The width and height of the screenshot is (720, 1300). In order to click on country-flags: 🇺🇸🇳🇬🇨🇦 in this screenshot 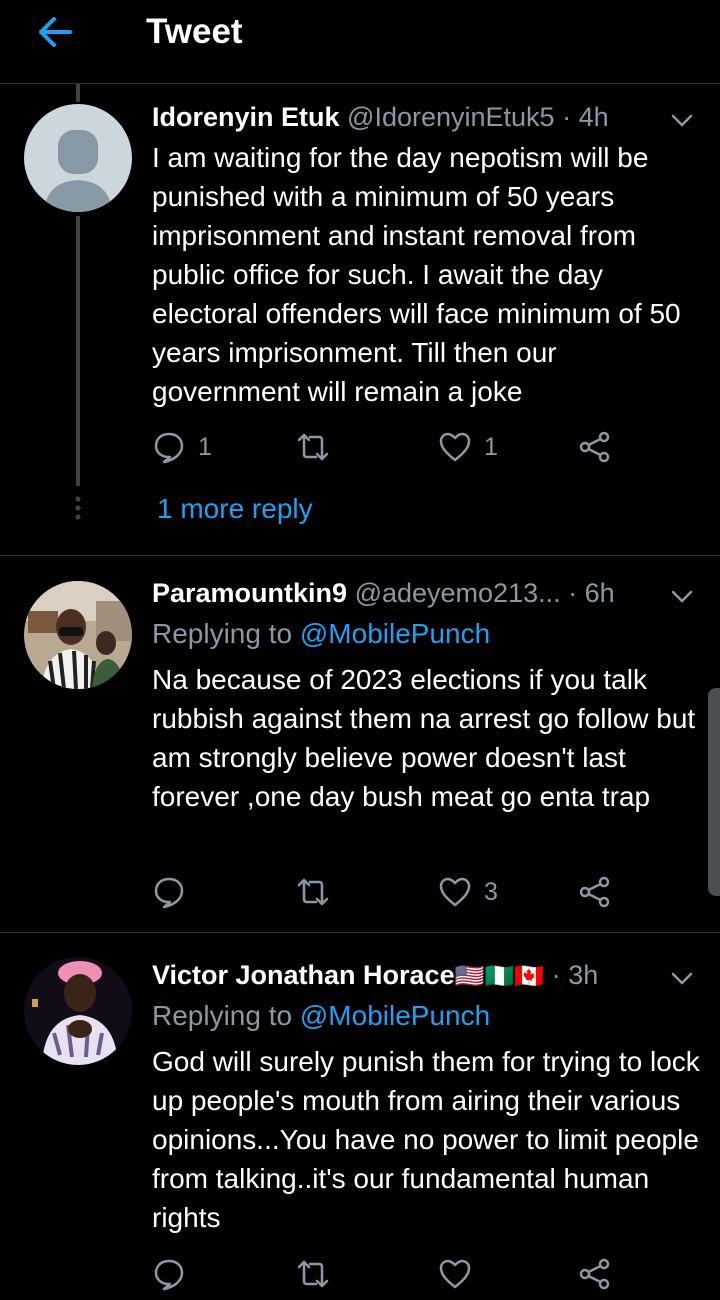, I will do `click(499, 976)`.